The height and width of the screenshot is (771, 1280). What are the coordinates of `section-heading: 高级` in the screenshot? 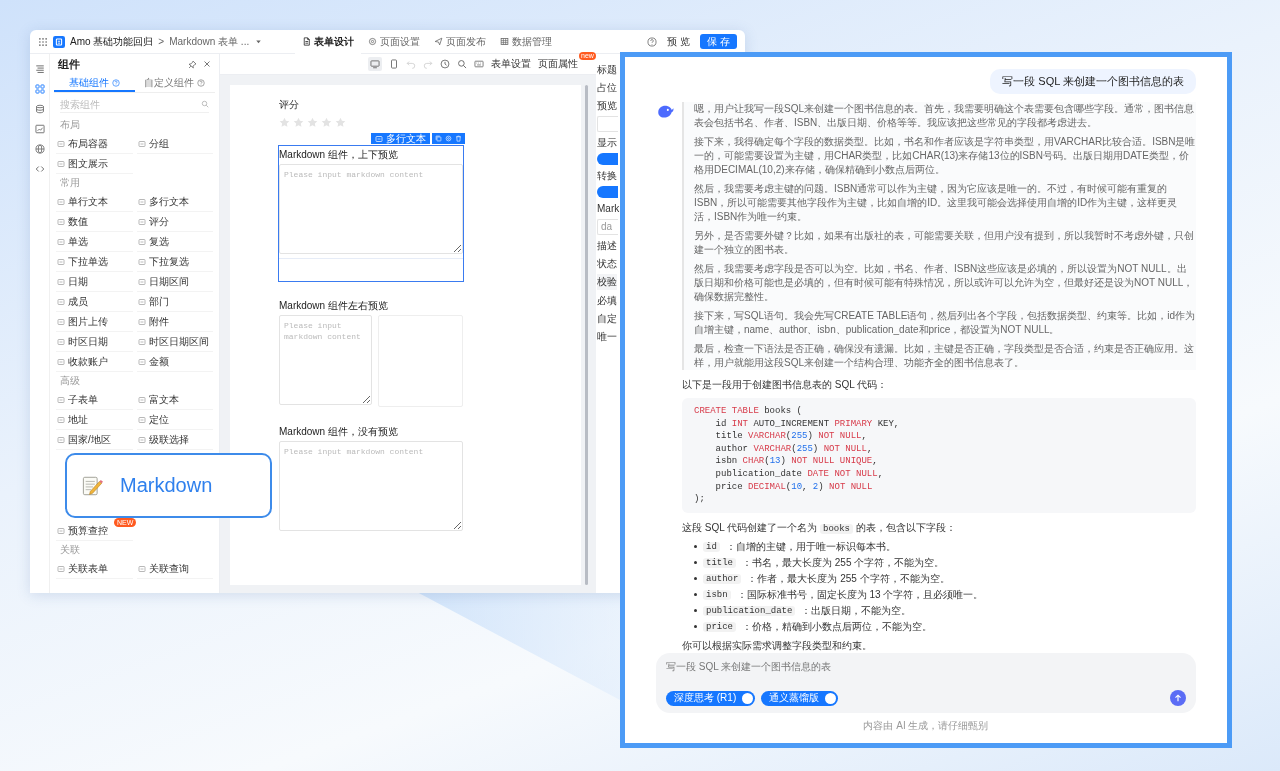 It's located at (70, 381).